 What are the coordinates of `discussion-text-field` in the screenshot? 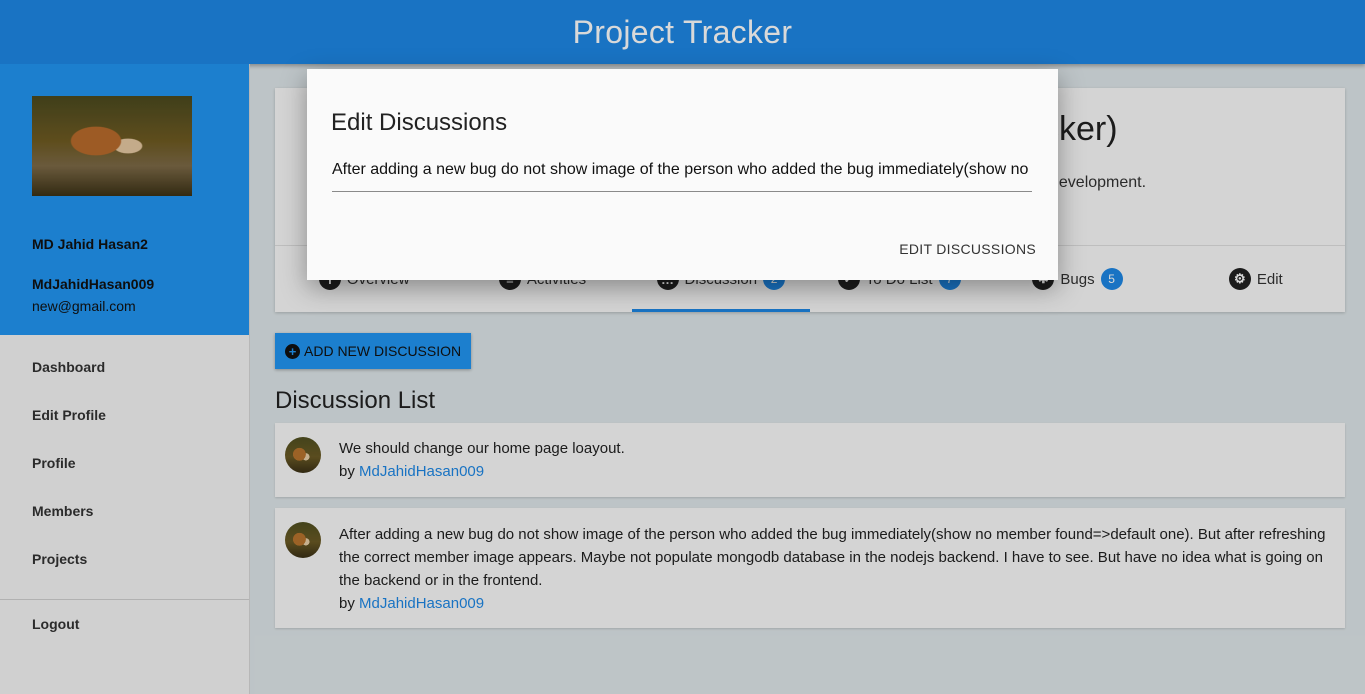 It's located at (682, 174).